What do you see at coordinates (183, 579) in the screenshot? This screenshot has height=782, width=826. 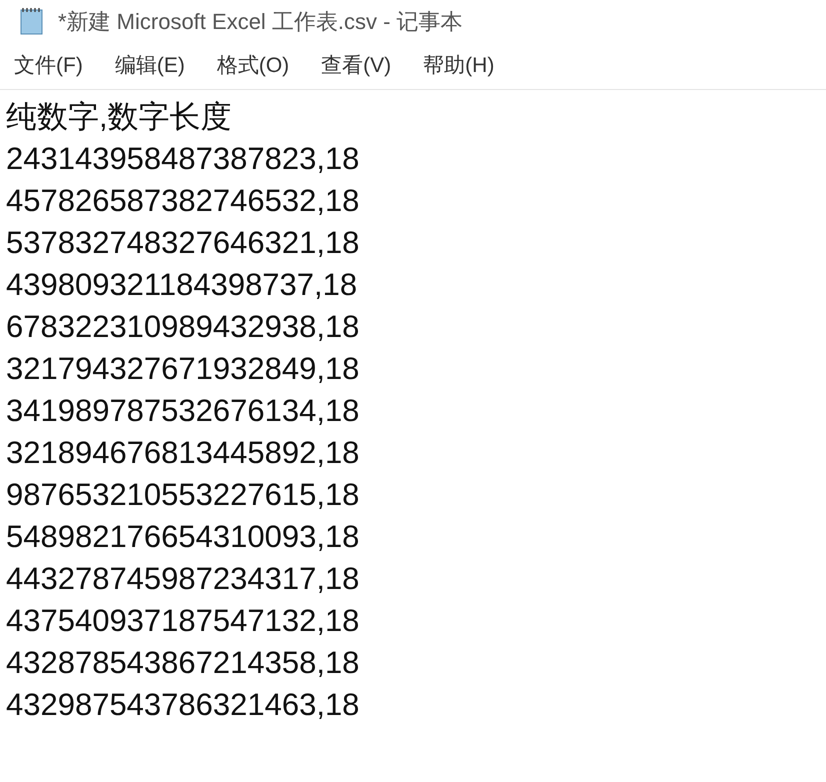 I see `text-line: 443278745987234317,18` at bounding box center [183, 579].